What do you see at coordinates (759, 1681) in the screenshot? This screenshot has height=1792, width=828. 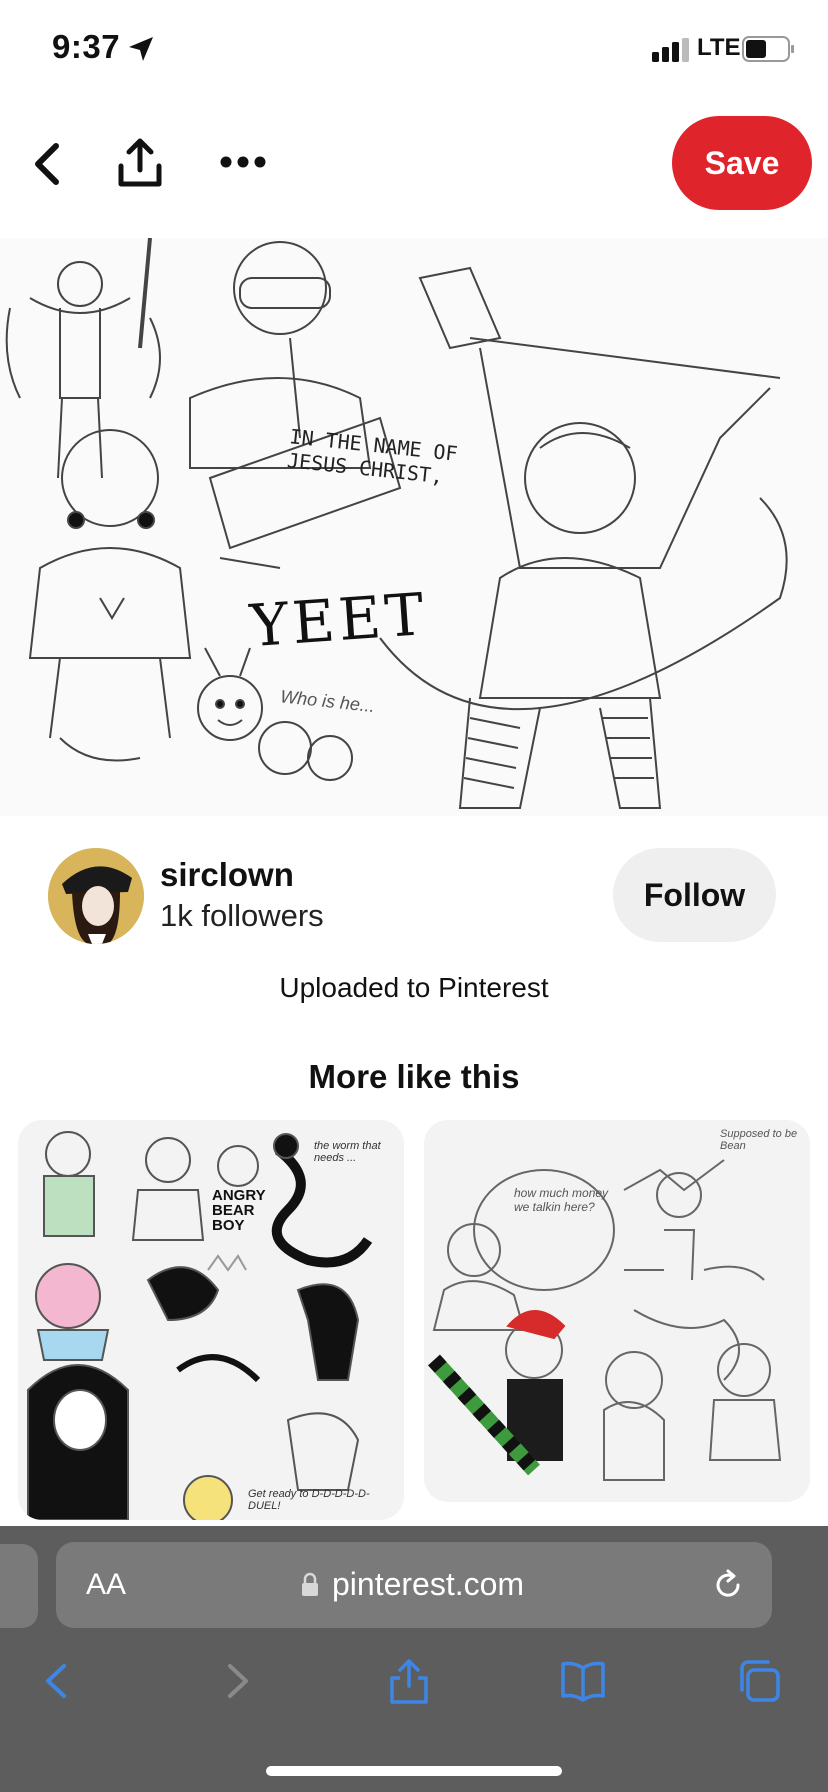 I see `tabs-icon` at bounding box center [759, 1681].